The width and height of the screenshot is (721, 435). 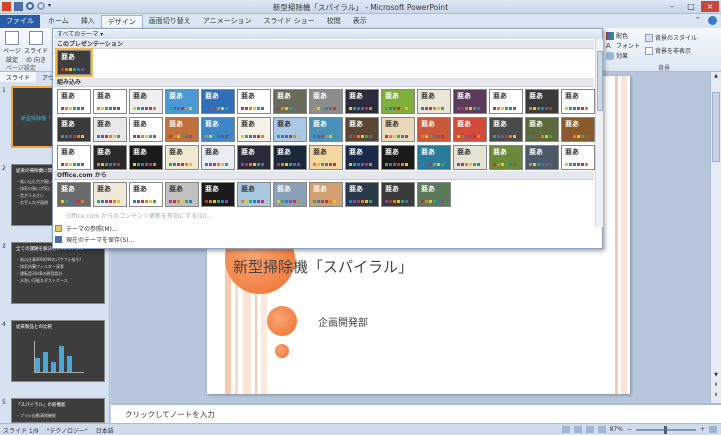 I want to click on close-button: ×, so click(x=710, y=6).